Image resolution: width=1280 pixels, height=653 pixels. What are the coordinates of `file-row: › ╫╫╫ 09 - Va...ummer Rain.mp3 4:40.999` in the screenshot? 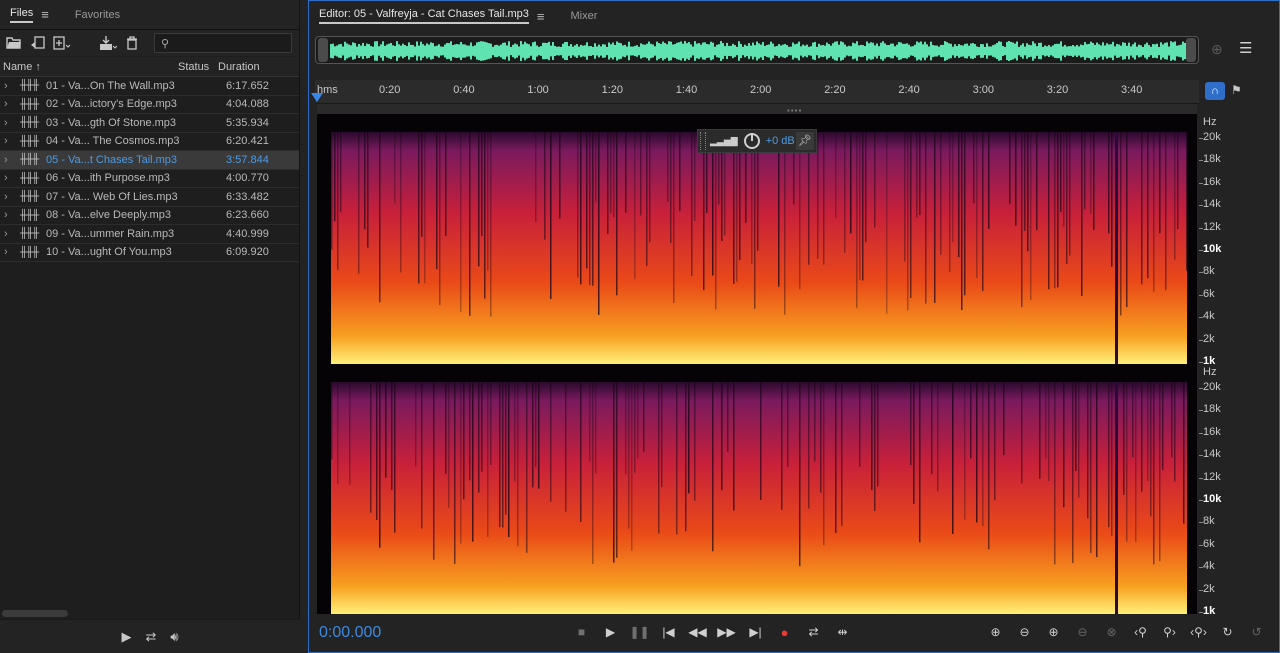 It's located at (149, 234).